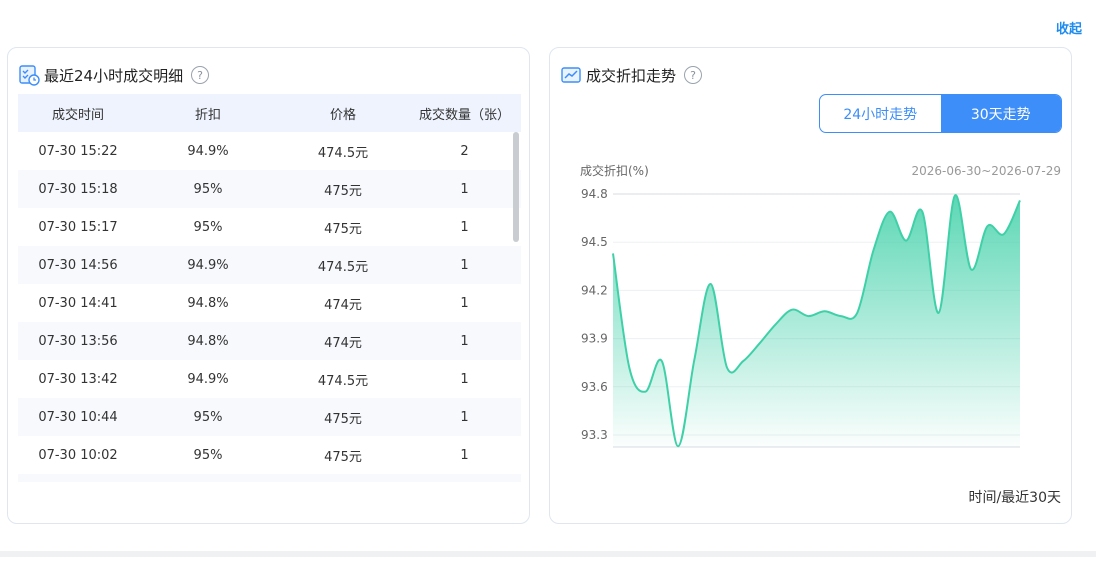 The height and width of the screenshot is (583, 1096). I want to click on trade-detail-title: 最近24小时成交明细, so click(114, 75).